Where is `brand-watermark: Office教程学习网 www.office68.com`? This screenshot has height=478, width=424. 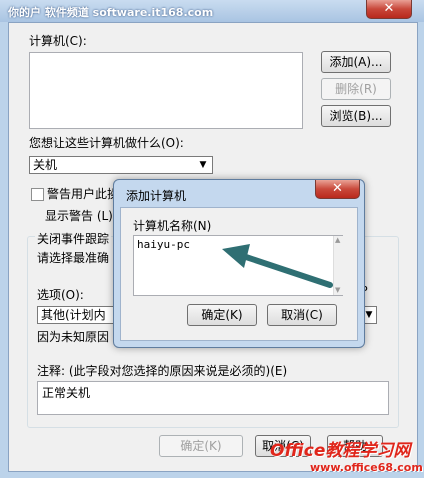
brand-watermark: Office教程学习网 www.office68.com is located at coordinates (346, 455).